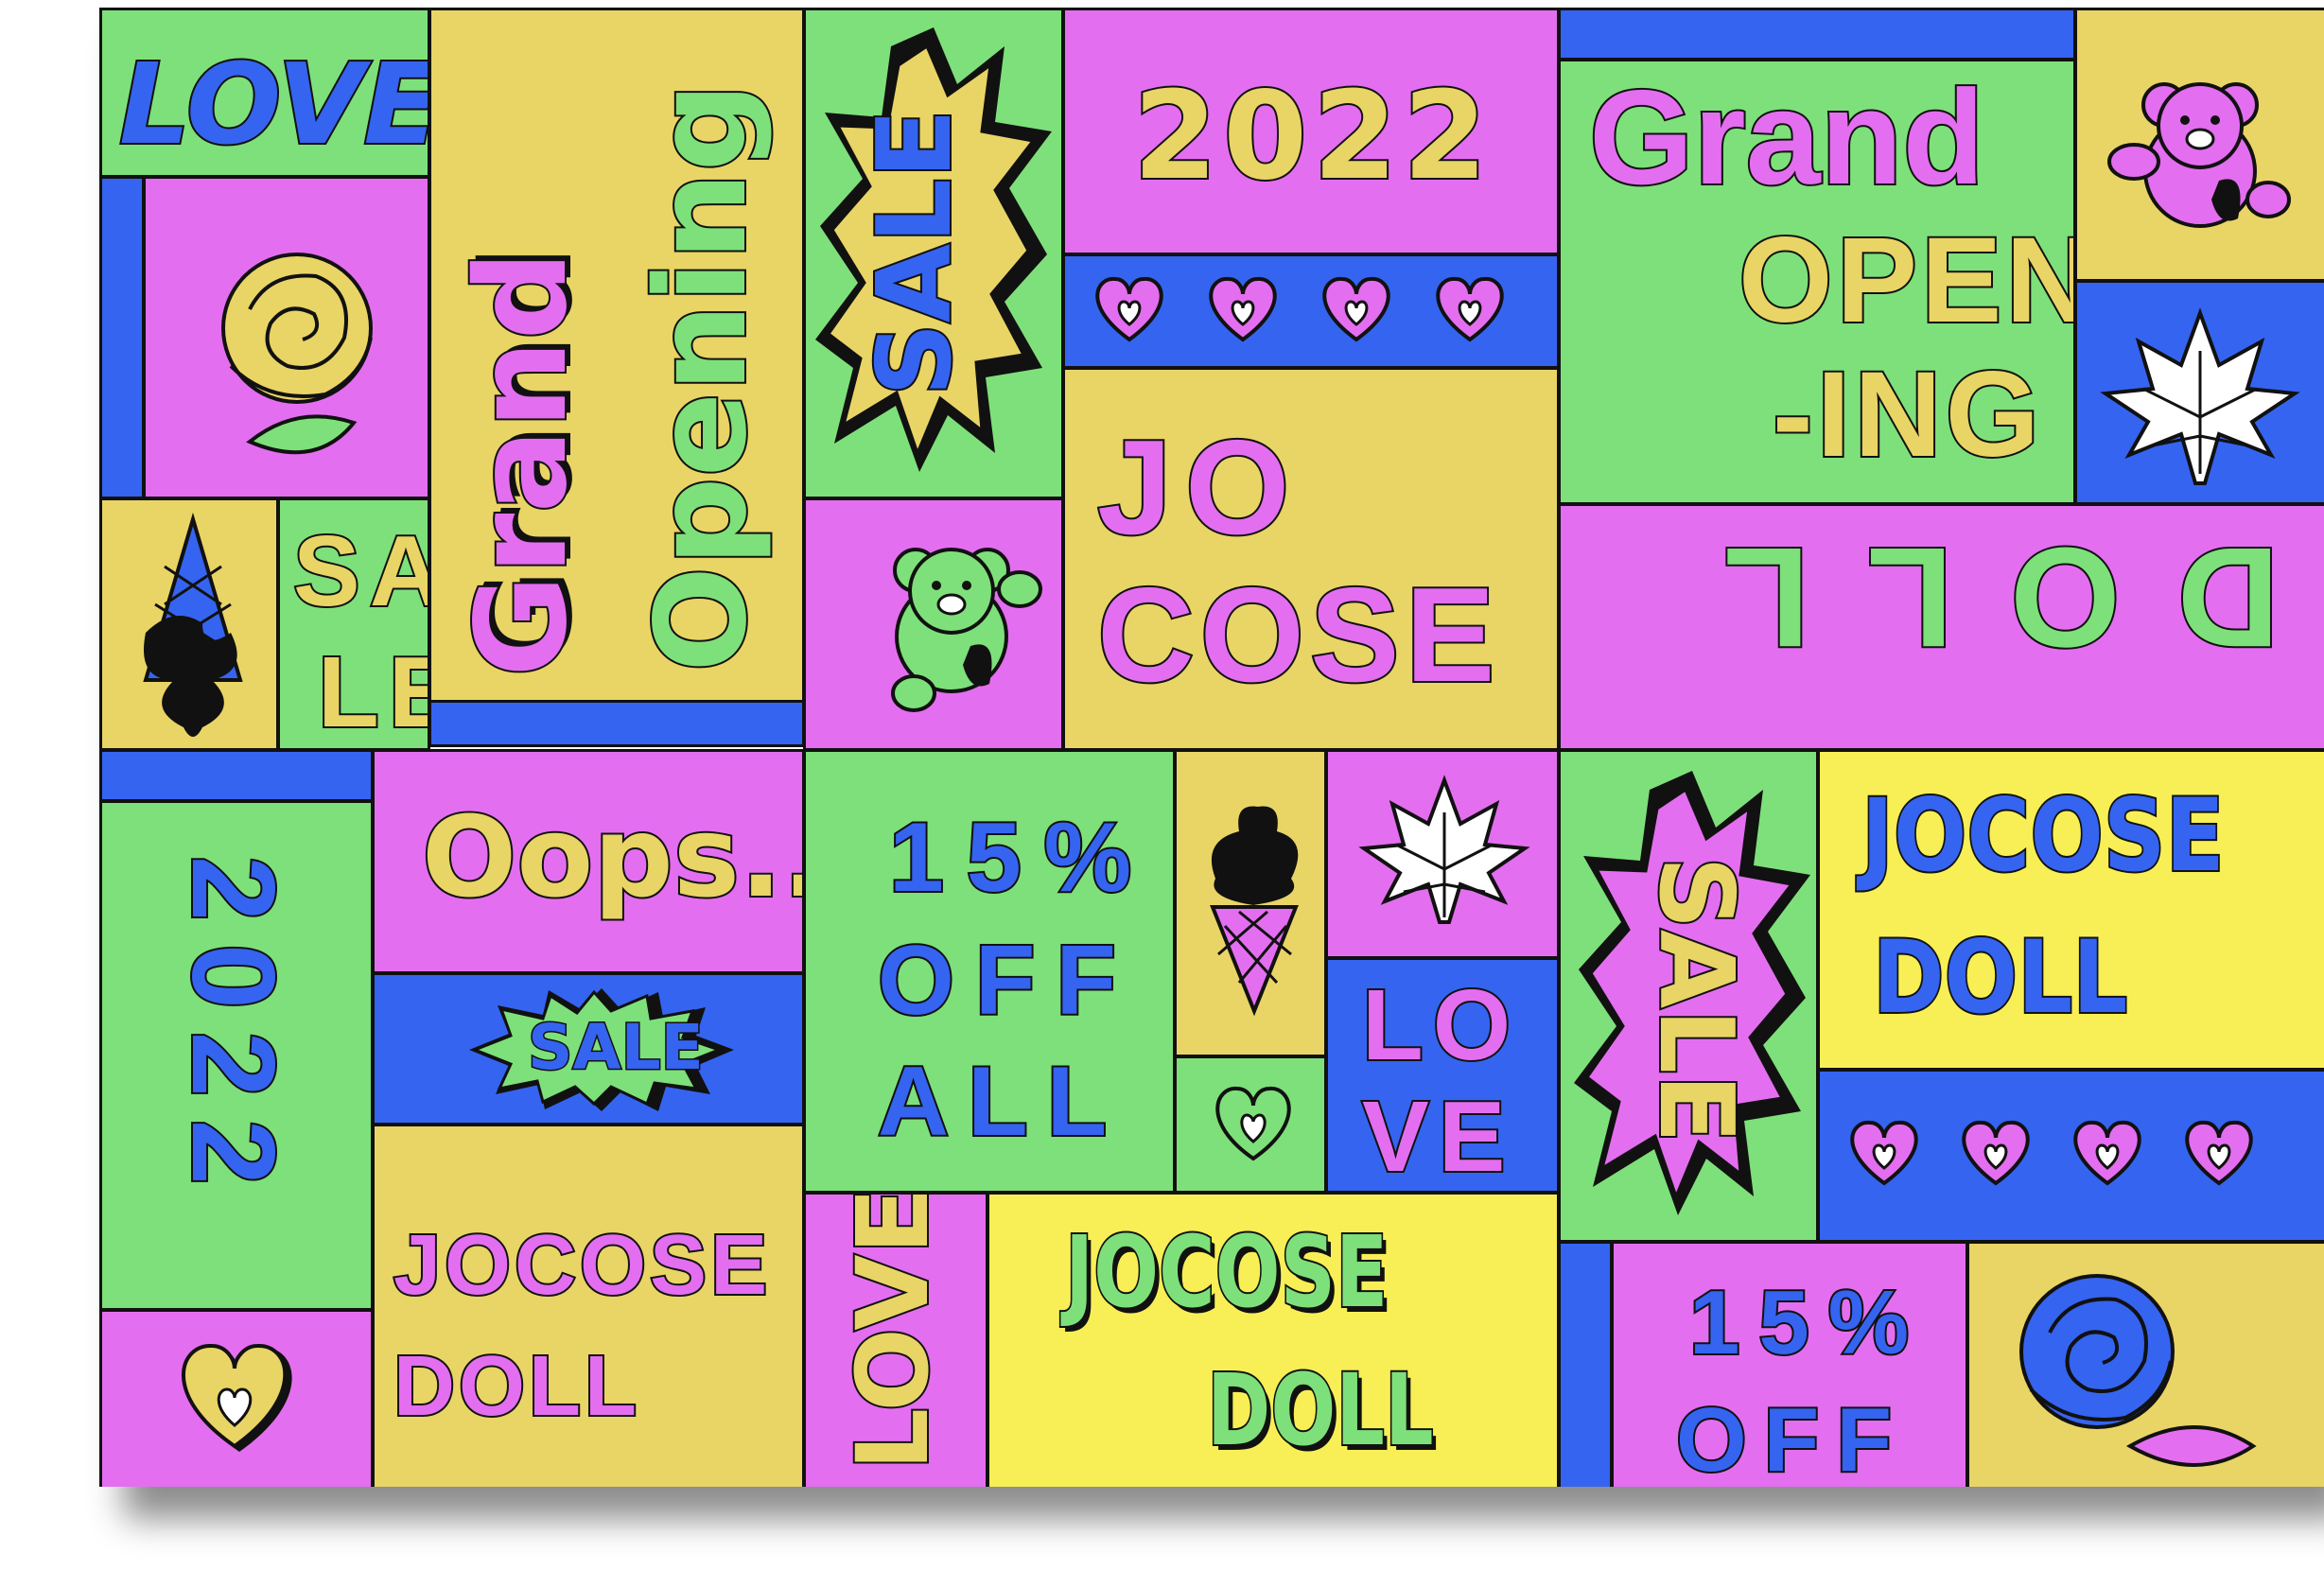 The width and height of the screenshot is (2324, 1570). I want to click on jo-cose-cell: JO COSE, so click(1311, 559).